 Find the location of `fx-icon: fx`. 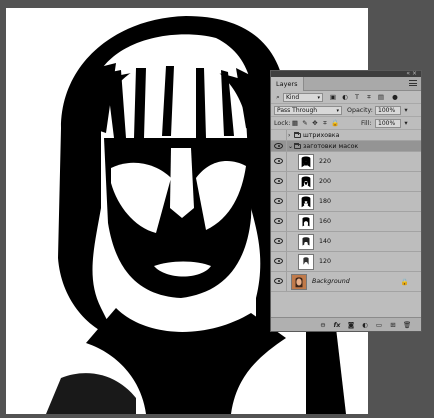

fx-icon: fx is located at coordinates (337, 325).